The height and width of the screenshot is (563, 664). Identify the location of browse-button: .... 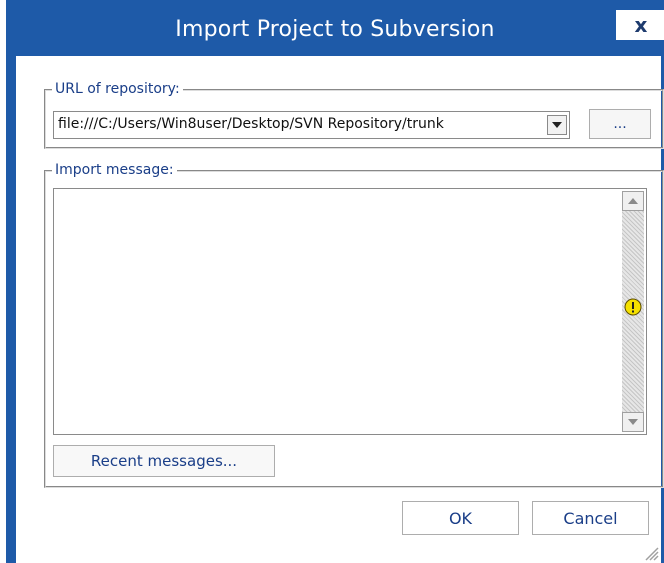
(620, 124).